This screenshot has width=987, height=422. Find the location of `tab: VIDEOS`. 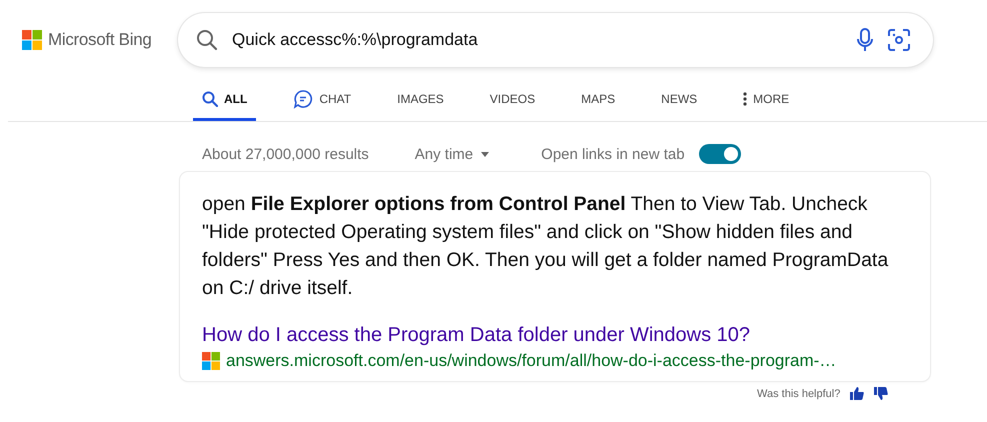

tab: VIDEOS is located at coordinates (512, 100).